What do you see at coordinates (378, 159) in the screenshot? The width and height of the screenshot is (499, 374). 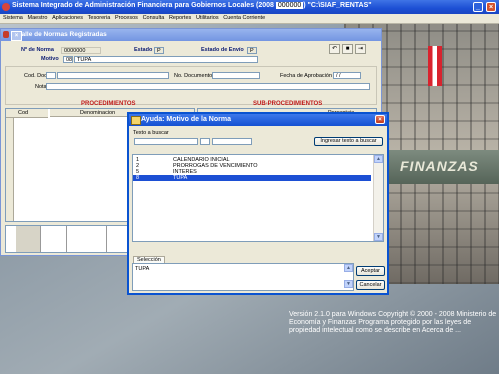 I see `scroll-up-icon: ▲` at bounding box center [378, 159].